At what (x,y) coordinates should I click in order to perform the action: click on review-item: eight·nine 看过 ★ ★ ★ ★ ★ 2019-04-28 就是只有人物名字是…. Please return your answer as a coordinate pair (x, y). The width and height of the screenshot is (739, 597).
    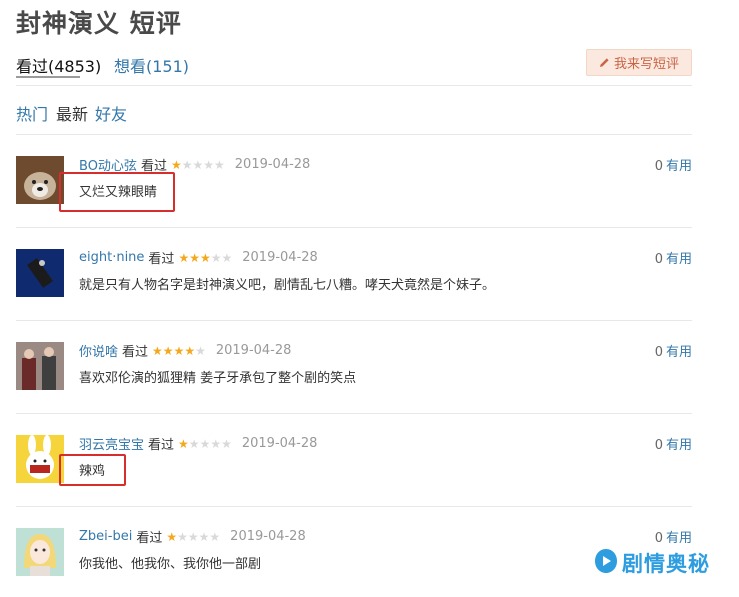
    Looking at the image, I should click on (354, 279).